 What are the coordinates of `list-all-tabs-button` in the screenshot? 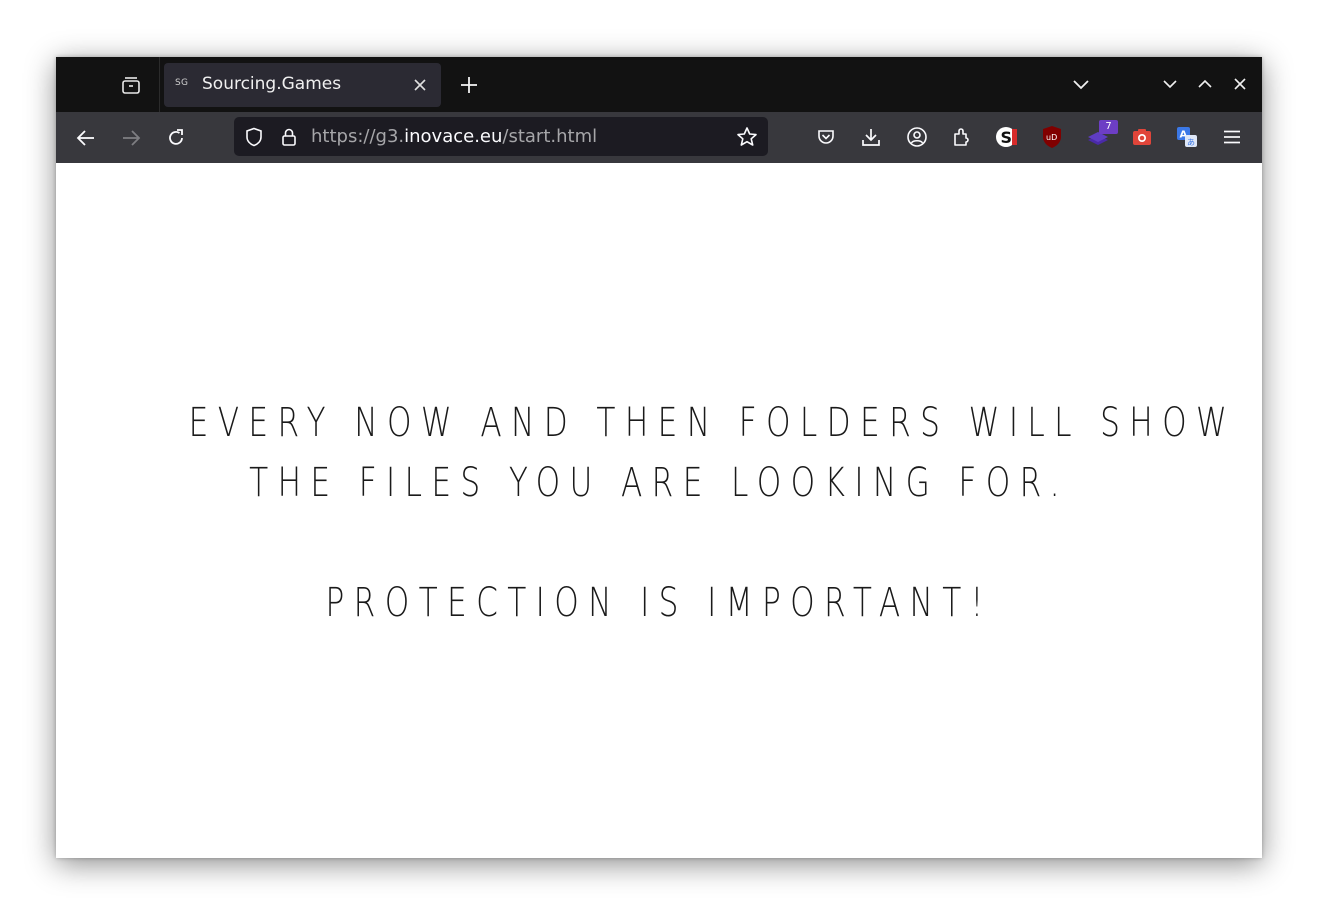 It's located at (1081, 84).